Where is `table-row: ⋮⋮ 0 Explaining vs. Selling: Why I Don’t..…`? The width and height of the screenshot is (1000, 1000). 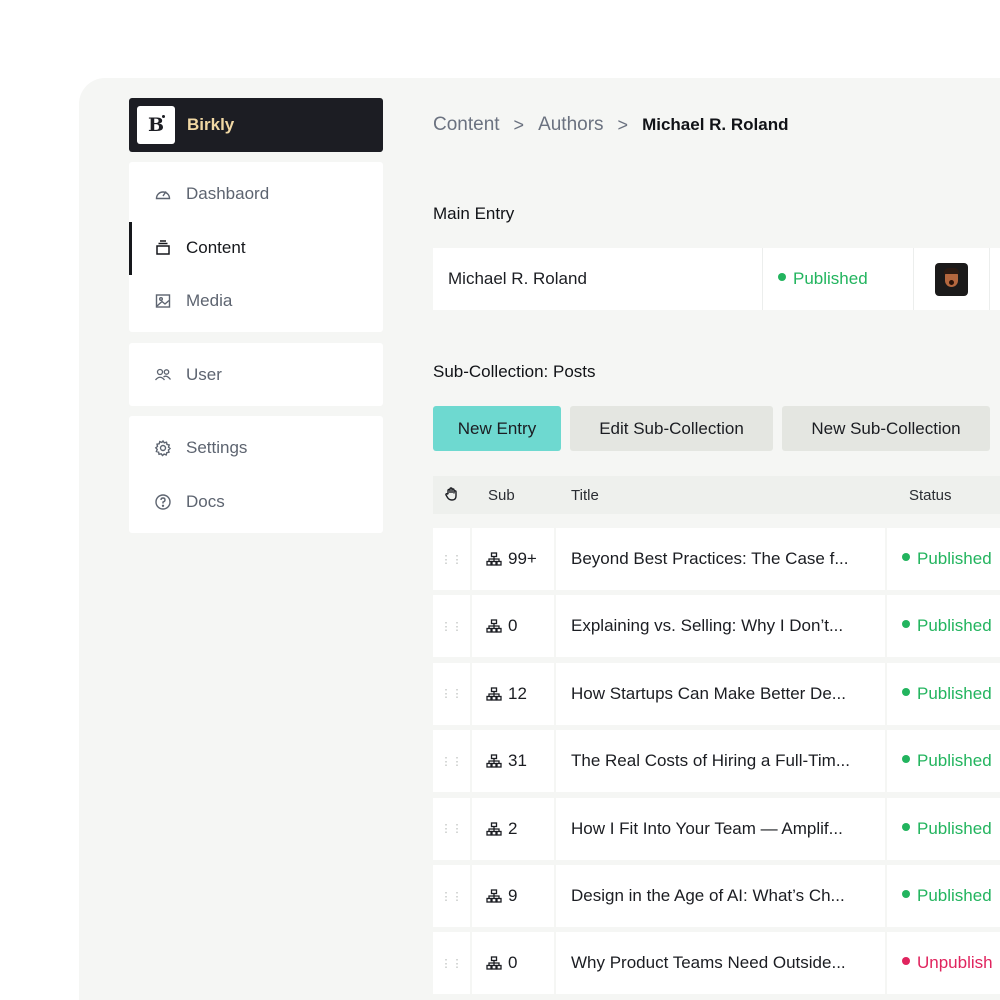
table-row: ⋮⋮ 0 Explaining vs. Selling: Why I Don’t..… is located at coordinates (716, 626).